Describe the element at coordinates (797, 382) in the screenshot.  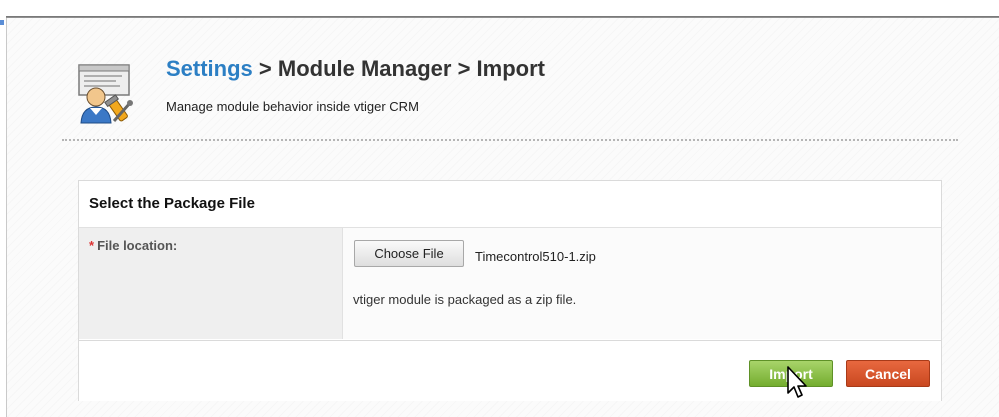
I see `mouse-pointer-icon` at that location.